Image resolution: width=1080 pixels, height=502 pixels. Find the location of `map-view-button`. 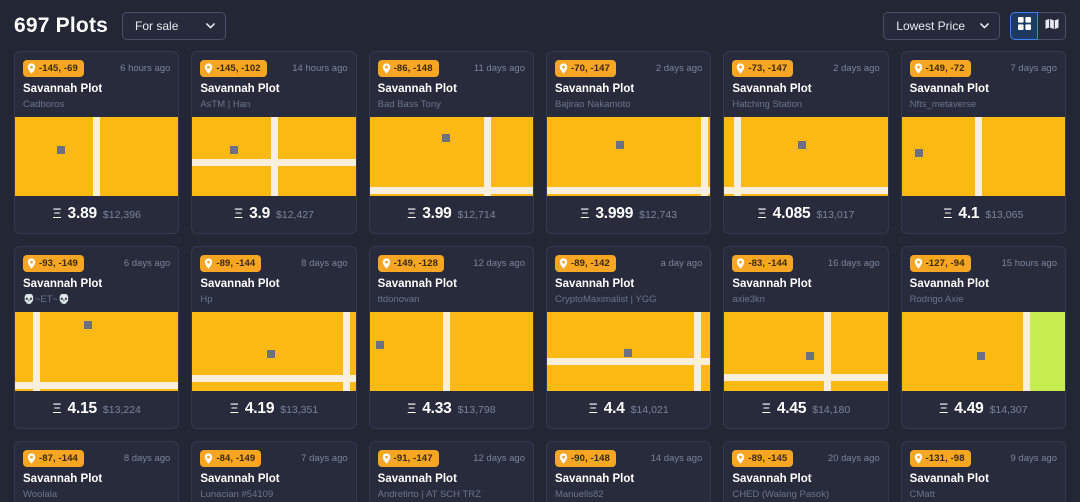

map-view-button is located at coordinates (1052, 25).